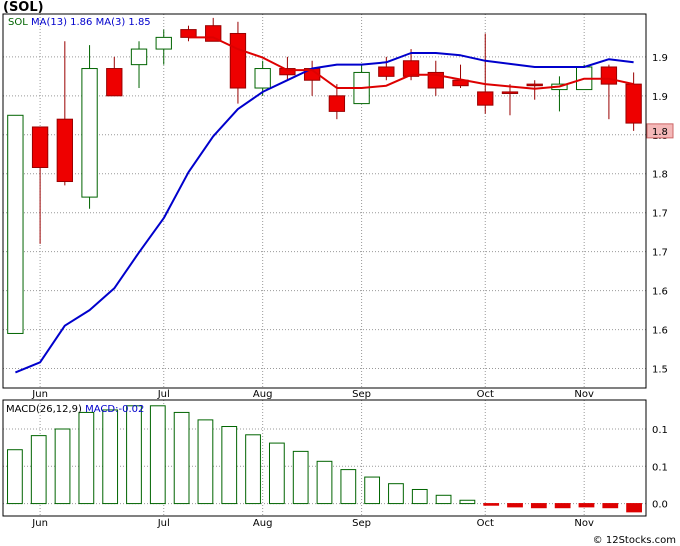  Describe the element at coordinates (63, 22) in the screenshot. I see `legend-ma13: MA(13) 1.86` at that location.